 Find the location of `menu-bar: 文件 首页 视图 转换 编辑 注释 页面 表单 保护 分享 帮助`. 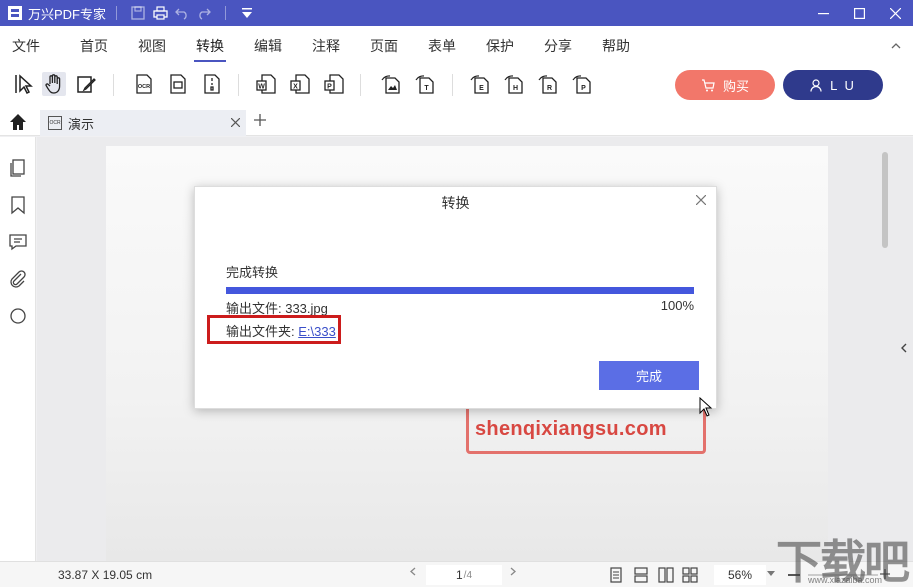

menu-bar: 文件 首页 视图 转换 编辑 注释 页面 表单 保护 分享 帮助 is located at coordinates (456, 44).